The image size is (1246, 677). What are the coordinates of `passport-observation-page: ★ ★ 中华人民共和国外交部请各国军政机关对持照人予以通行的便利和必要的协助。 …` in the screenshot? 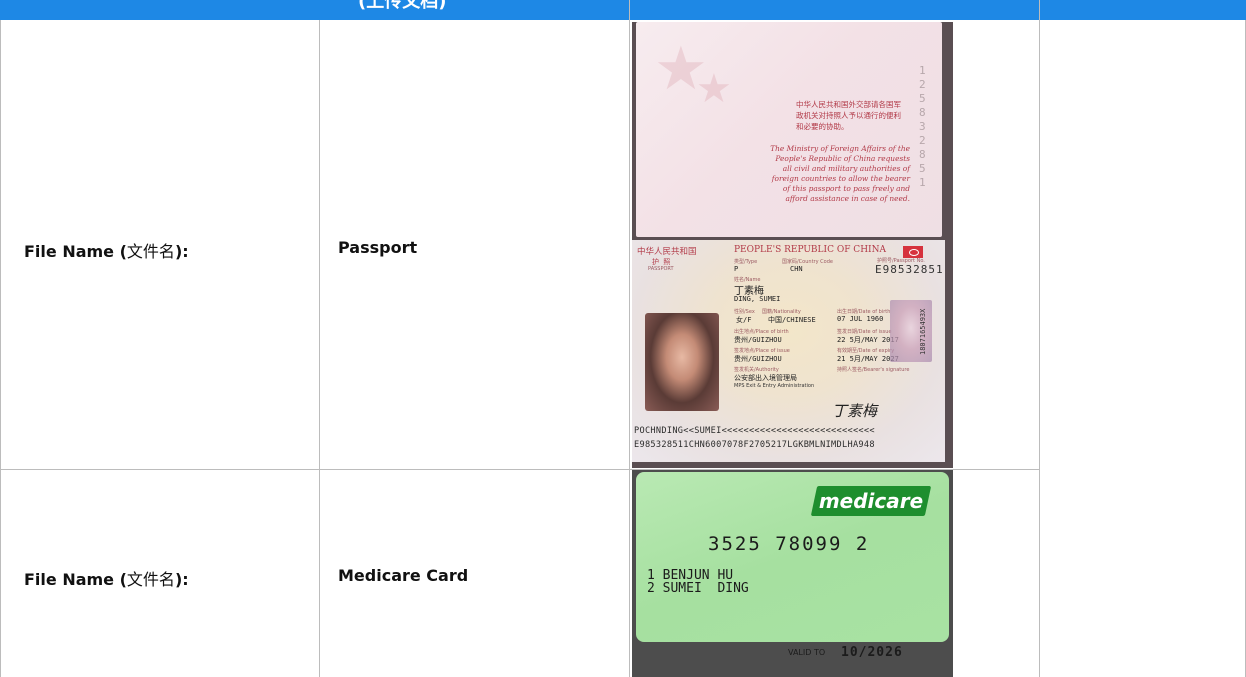 It's located at (789, 129).